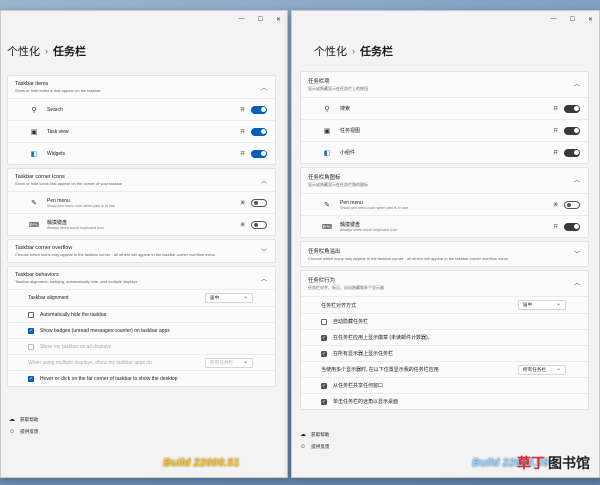 This screenshot has height=485, width=600. I want to click on all-displays-checkbox, so click(31, 346).